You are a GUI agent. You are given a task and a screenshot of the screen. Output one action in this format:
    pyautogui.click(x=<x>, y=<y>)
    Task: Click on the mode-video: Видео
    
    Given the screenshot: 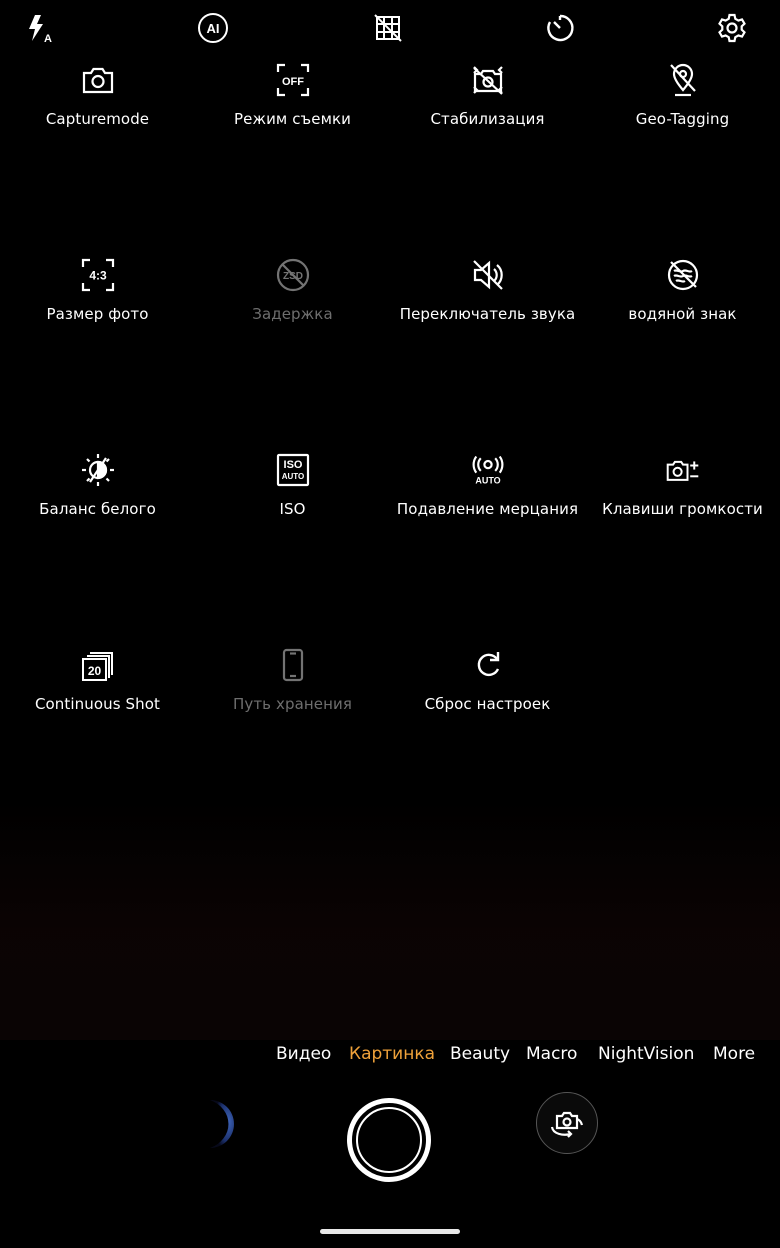 What is the action you would take?
    pyautogui.click(x=303, y=1054)
    